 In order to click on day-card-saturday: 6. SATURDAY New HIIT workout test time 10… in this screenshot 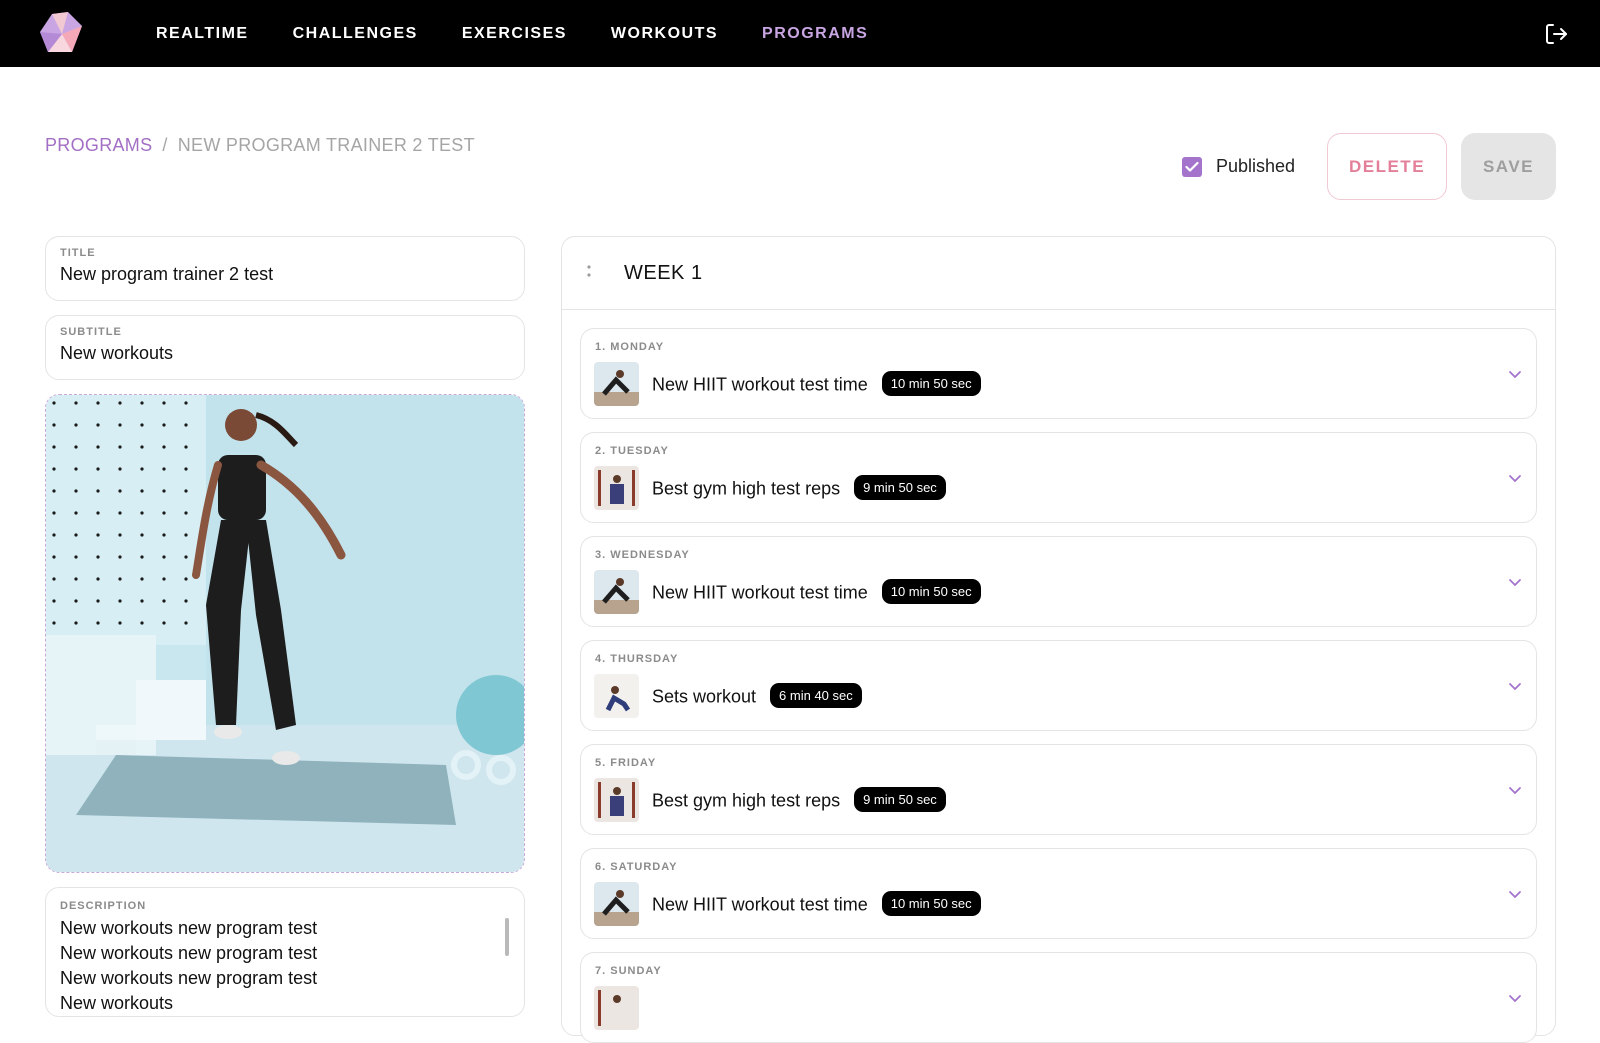, I will do `click(1058, 893)`.